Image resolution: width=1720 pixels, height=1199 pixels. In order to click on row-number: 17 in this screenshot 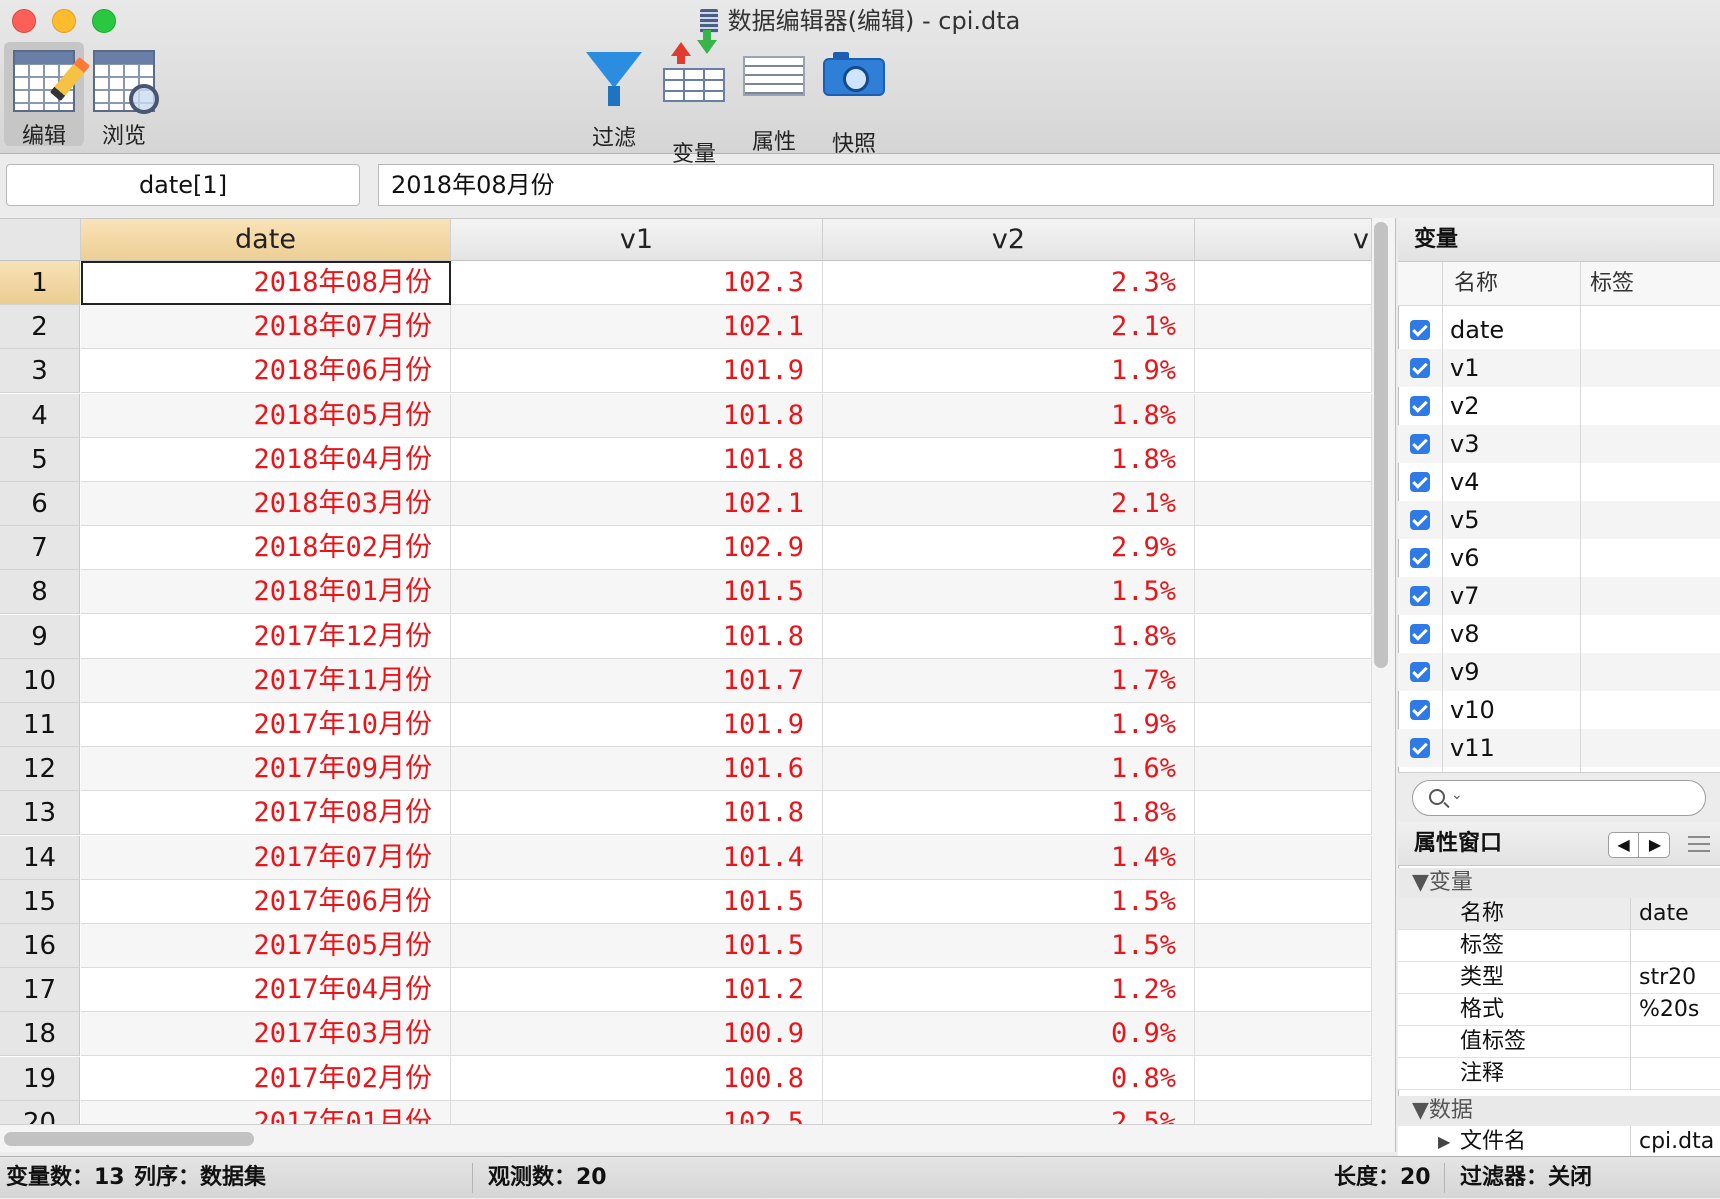, I will do `click(40, 990)`.